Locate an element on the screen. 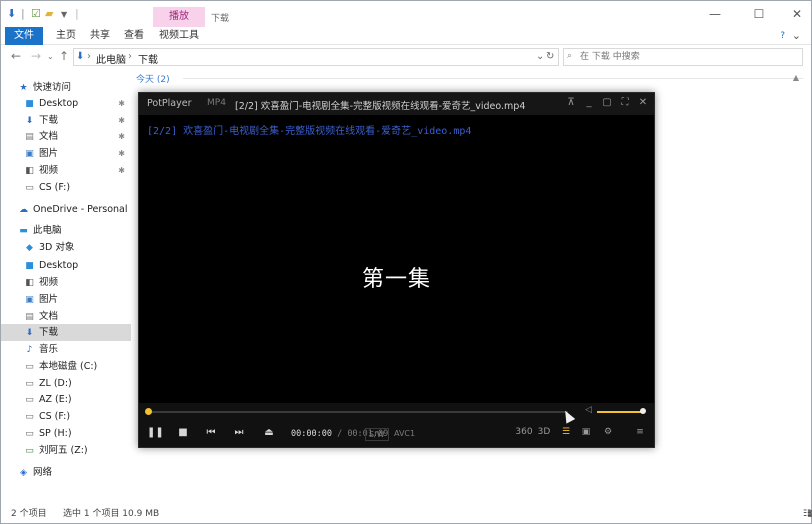 The image size is (812, 524). recent-dropdown-icon: ⌄ is located at coordinates (50, 56).